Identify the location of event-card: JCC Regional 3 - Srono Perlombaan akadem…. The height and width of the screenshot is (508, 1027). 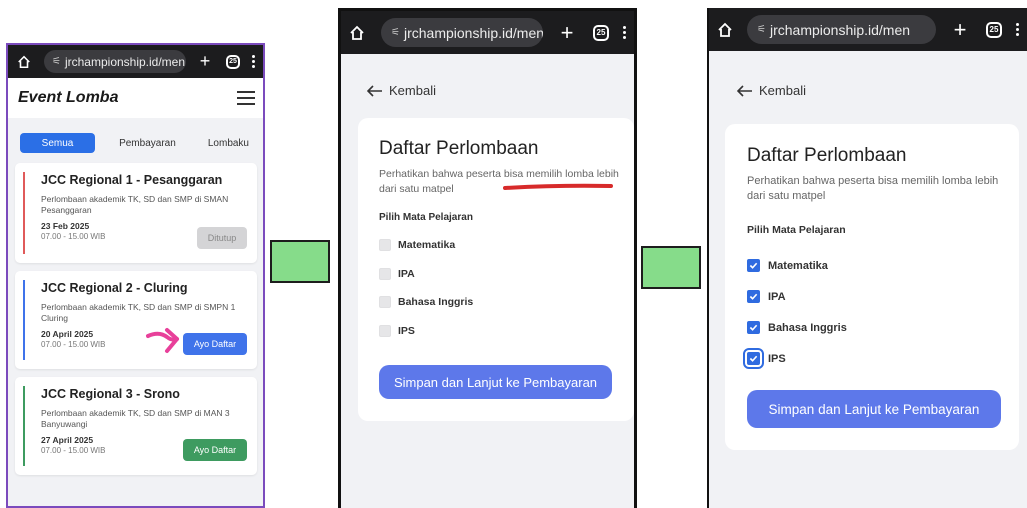
(136, 426).